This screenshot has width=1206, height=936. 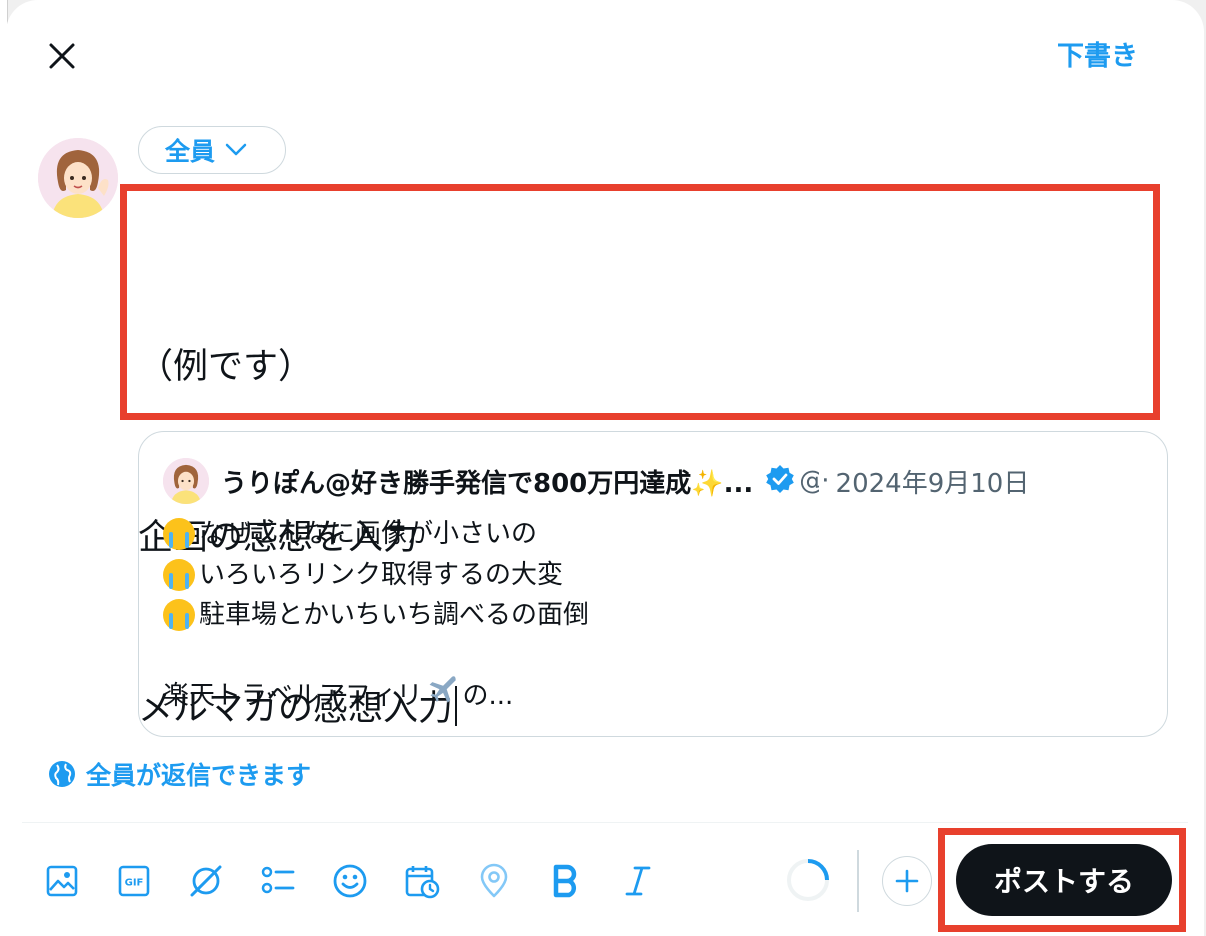 I want to click on quoted-avatar, so click(x=186, y=481).